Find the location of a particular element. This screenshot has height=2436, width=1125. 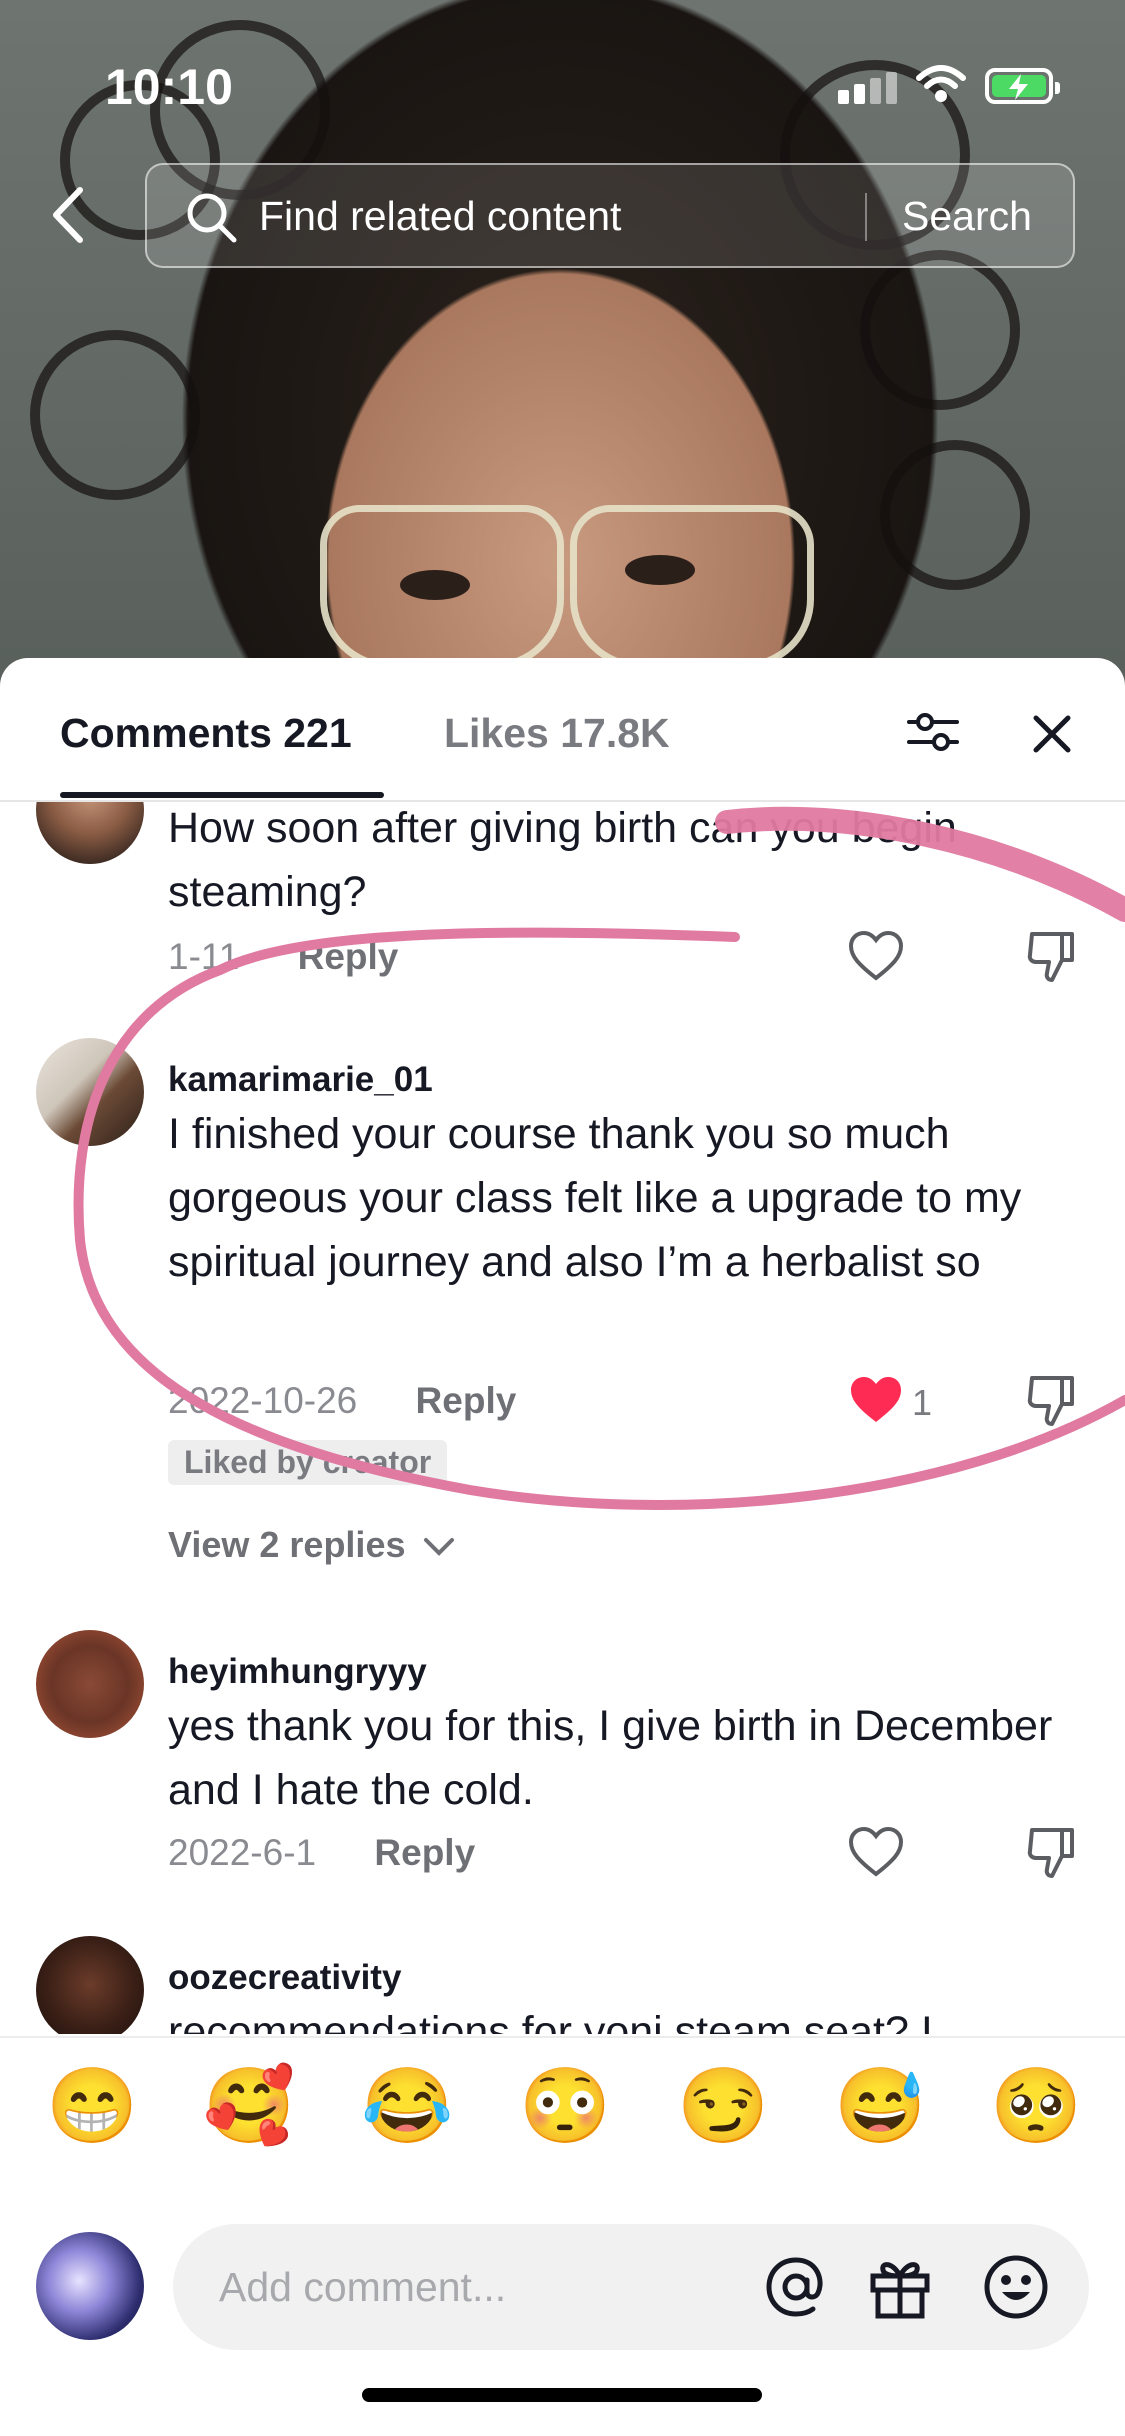

emoji-tears-of-joy: 😂 is located at coordinates (407, 2106).